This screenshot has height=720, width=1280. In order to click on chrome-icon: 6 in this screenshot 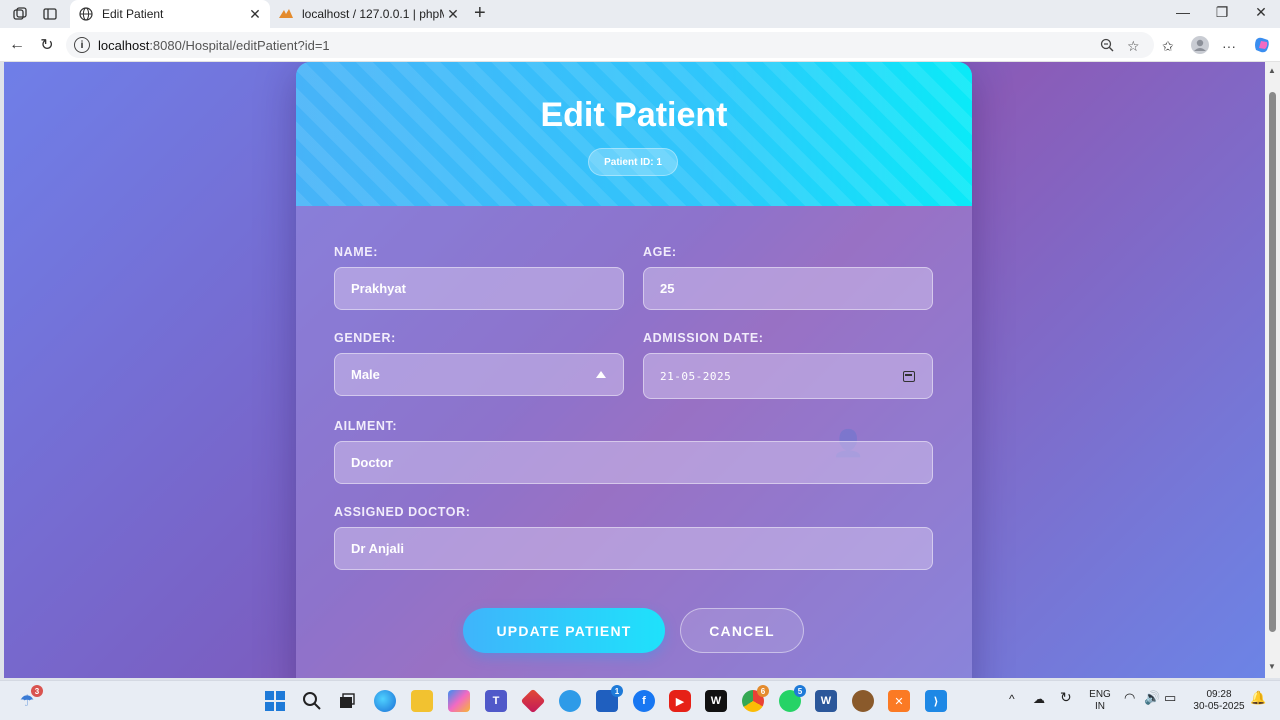, I will do `click(755, 698)`.